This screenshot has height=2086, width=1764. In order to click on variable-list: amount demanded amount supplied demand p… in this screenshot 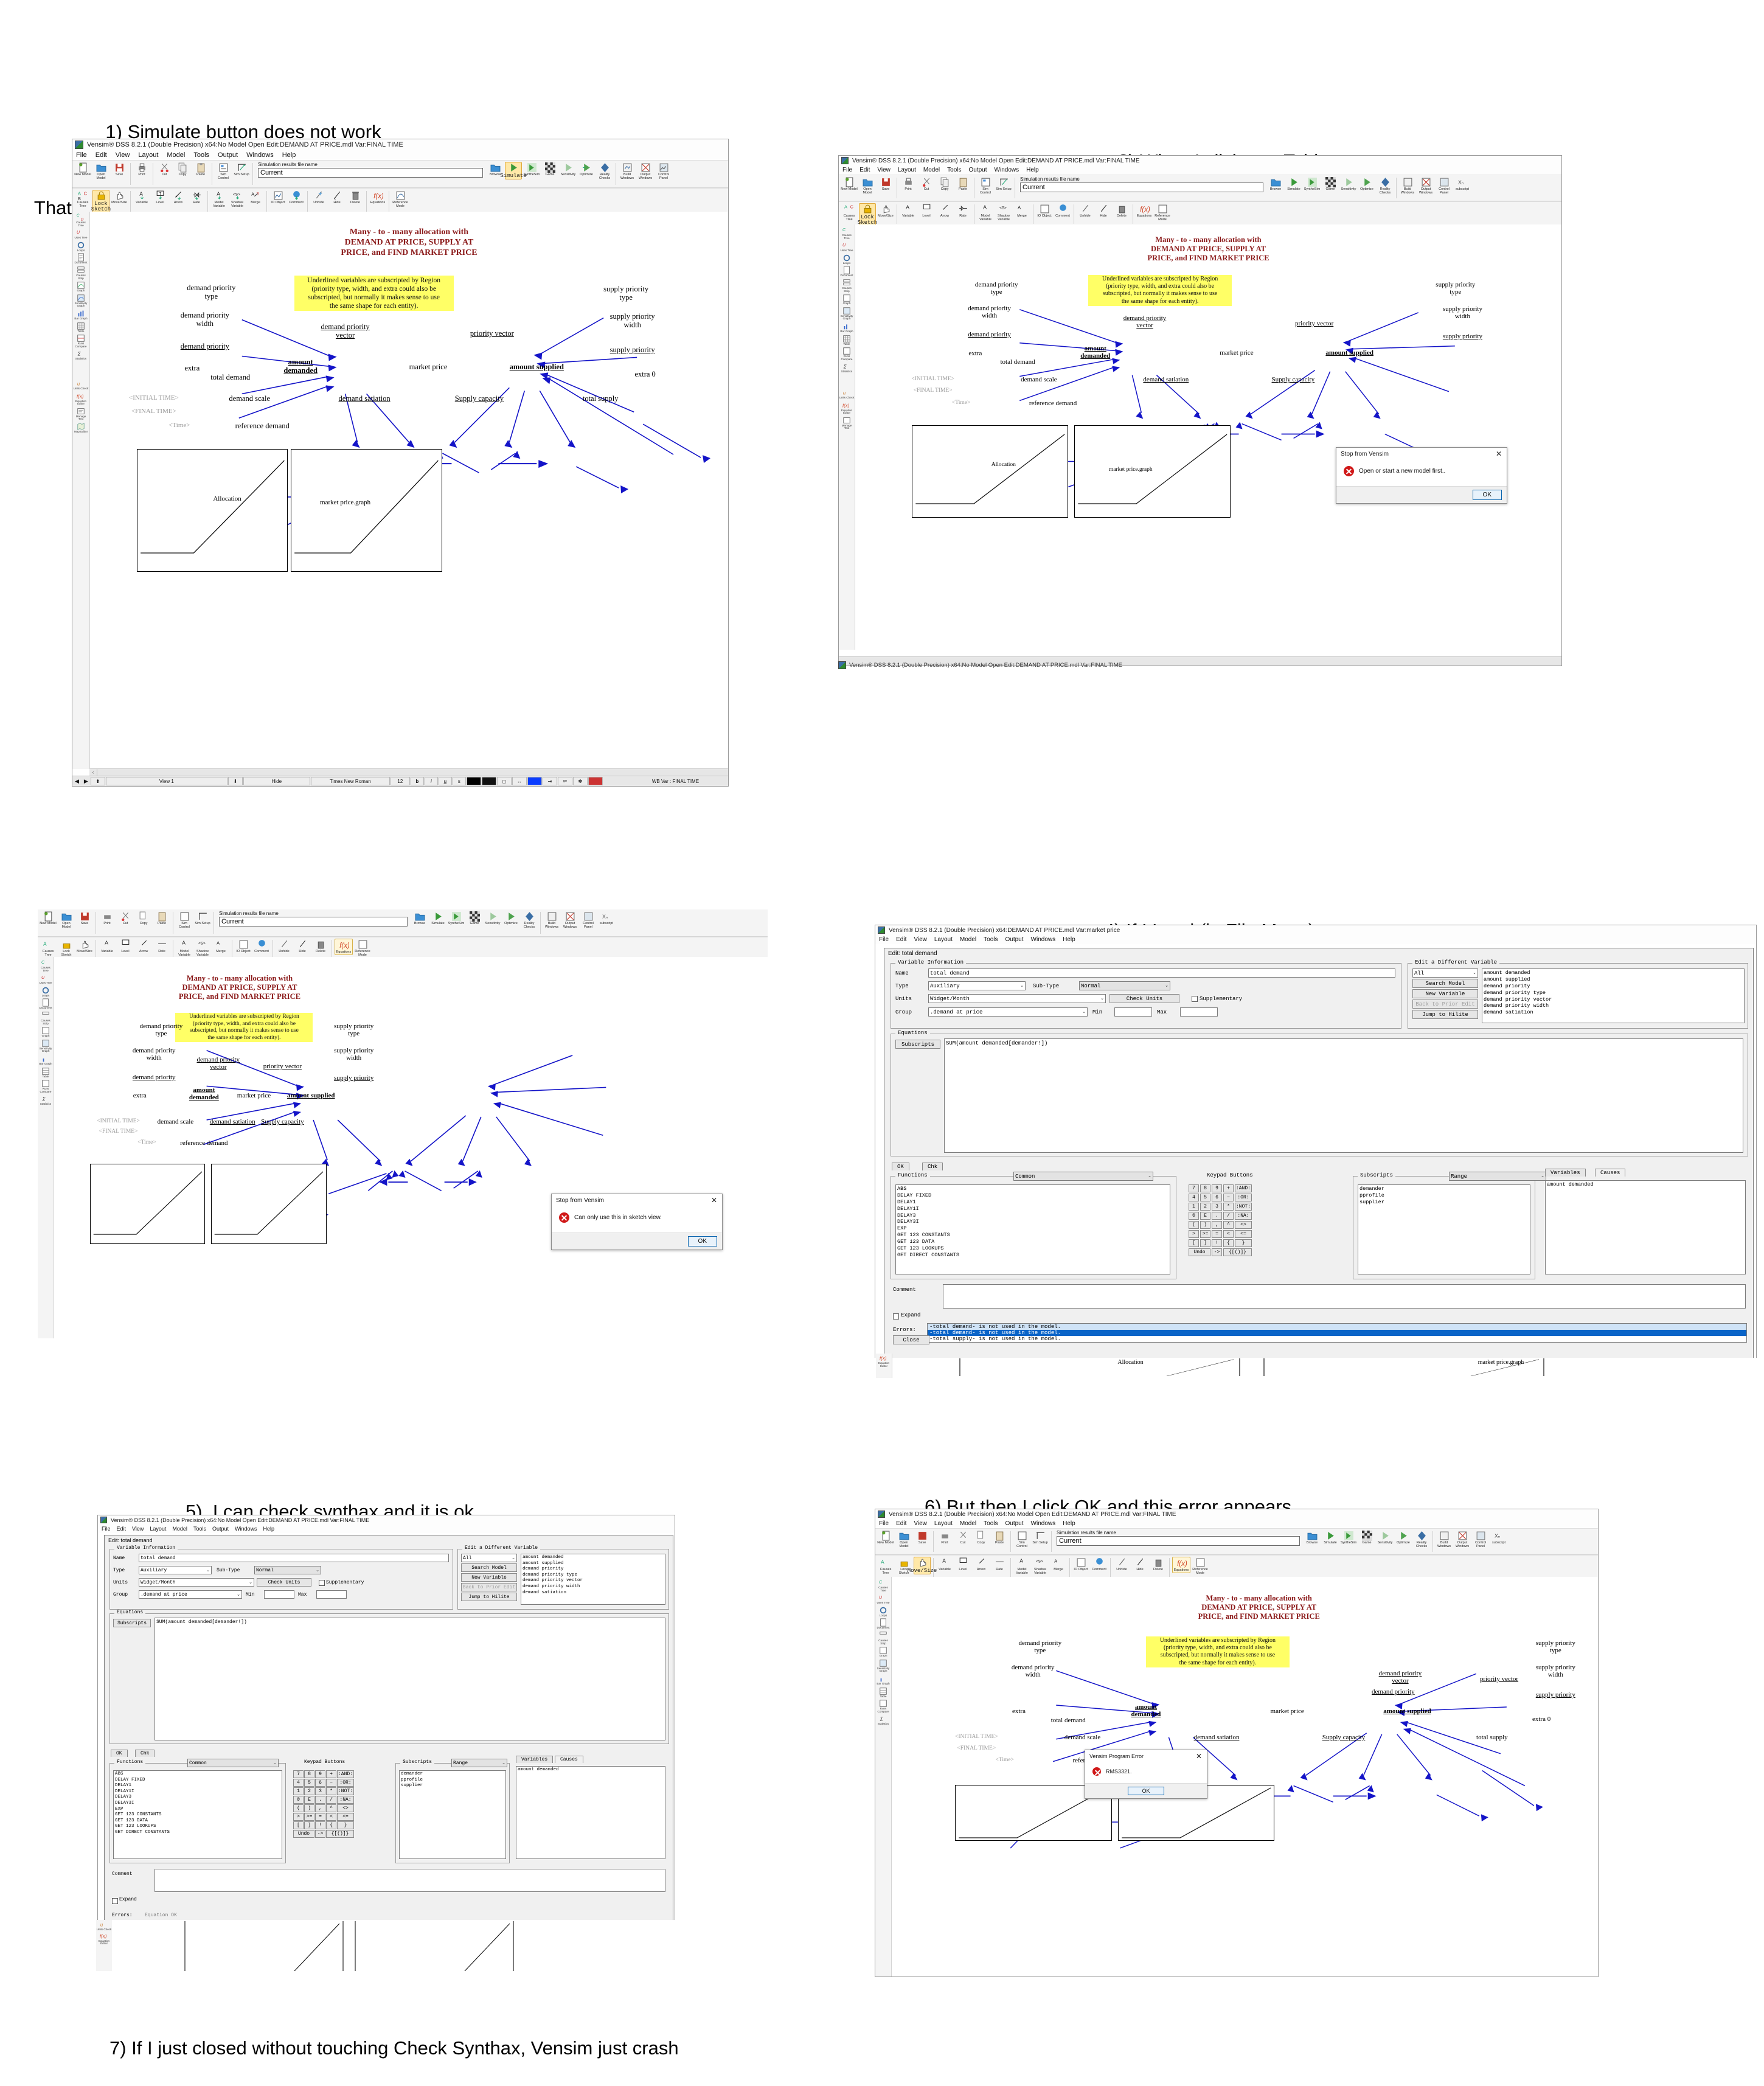, I will do `click(1613, 995)`.